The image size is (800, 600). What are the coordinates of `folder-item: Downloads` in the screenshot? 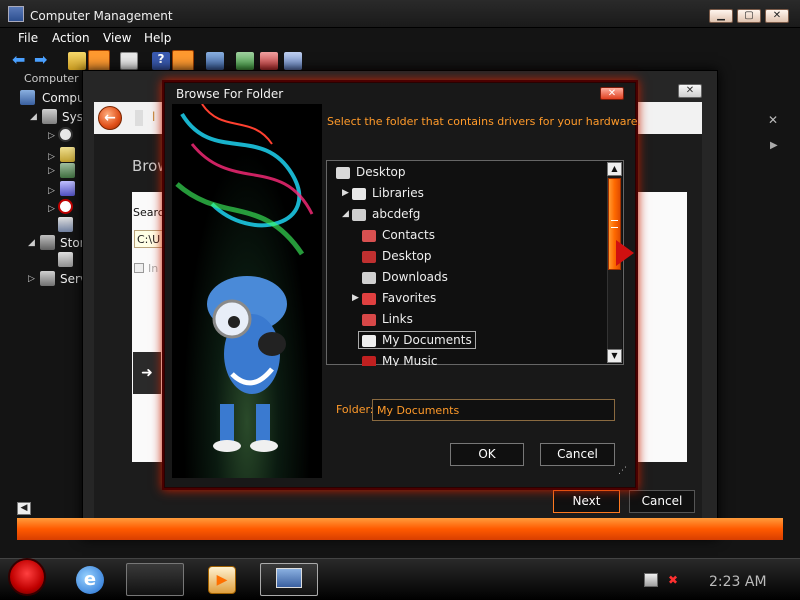 It's located at (405, 277).